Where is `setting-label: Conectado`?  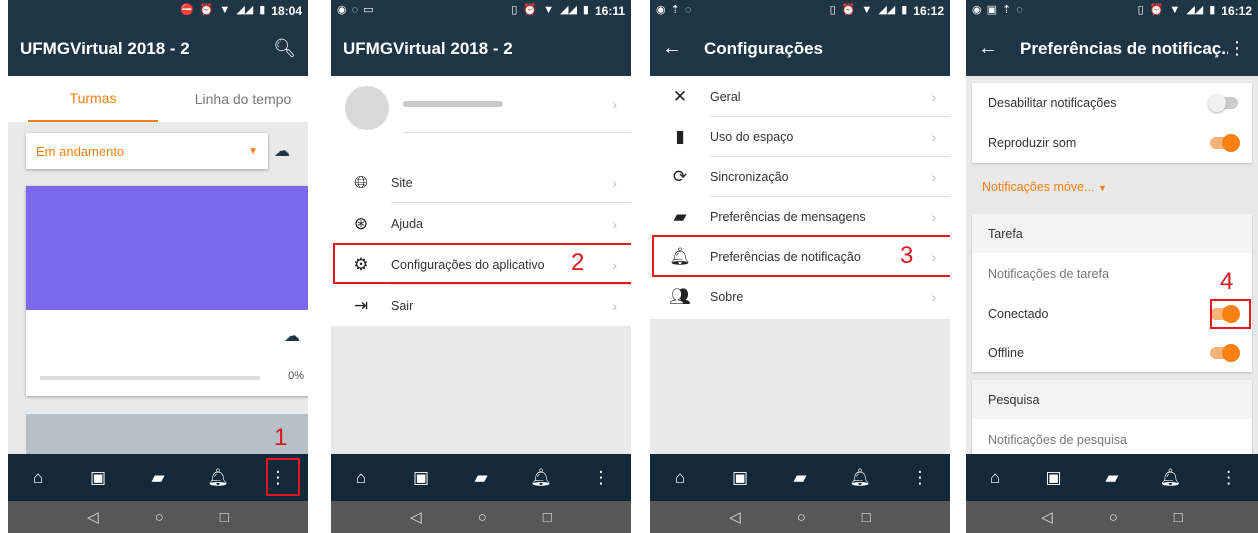 setting-label: Conectado is located at coordinates (1018, 313).